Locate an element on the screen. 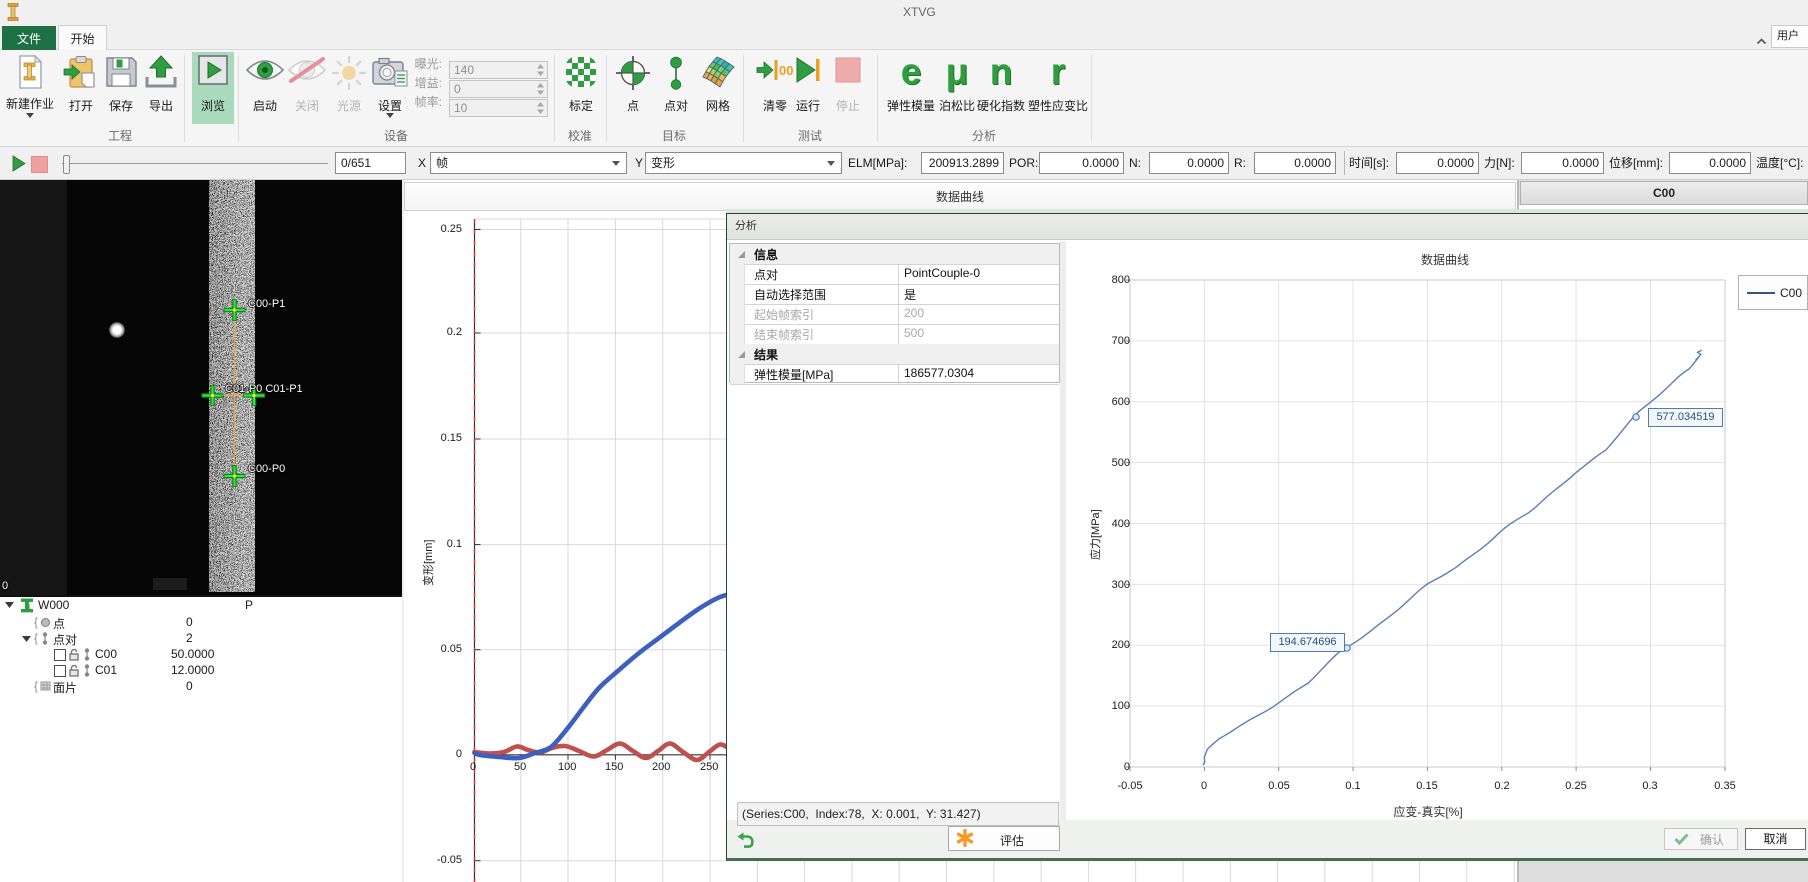  svg-text: C00-P0 is located at coordinates (266, 469).